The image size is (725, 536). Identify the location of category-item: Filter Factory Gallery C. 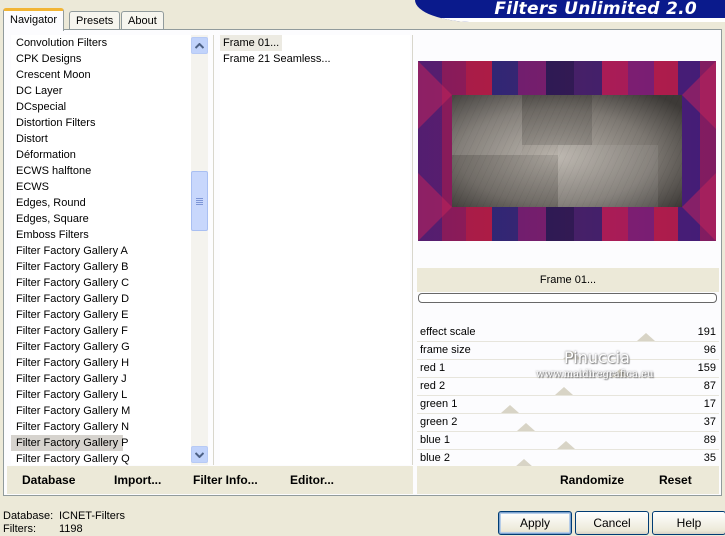
(99, 283).